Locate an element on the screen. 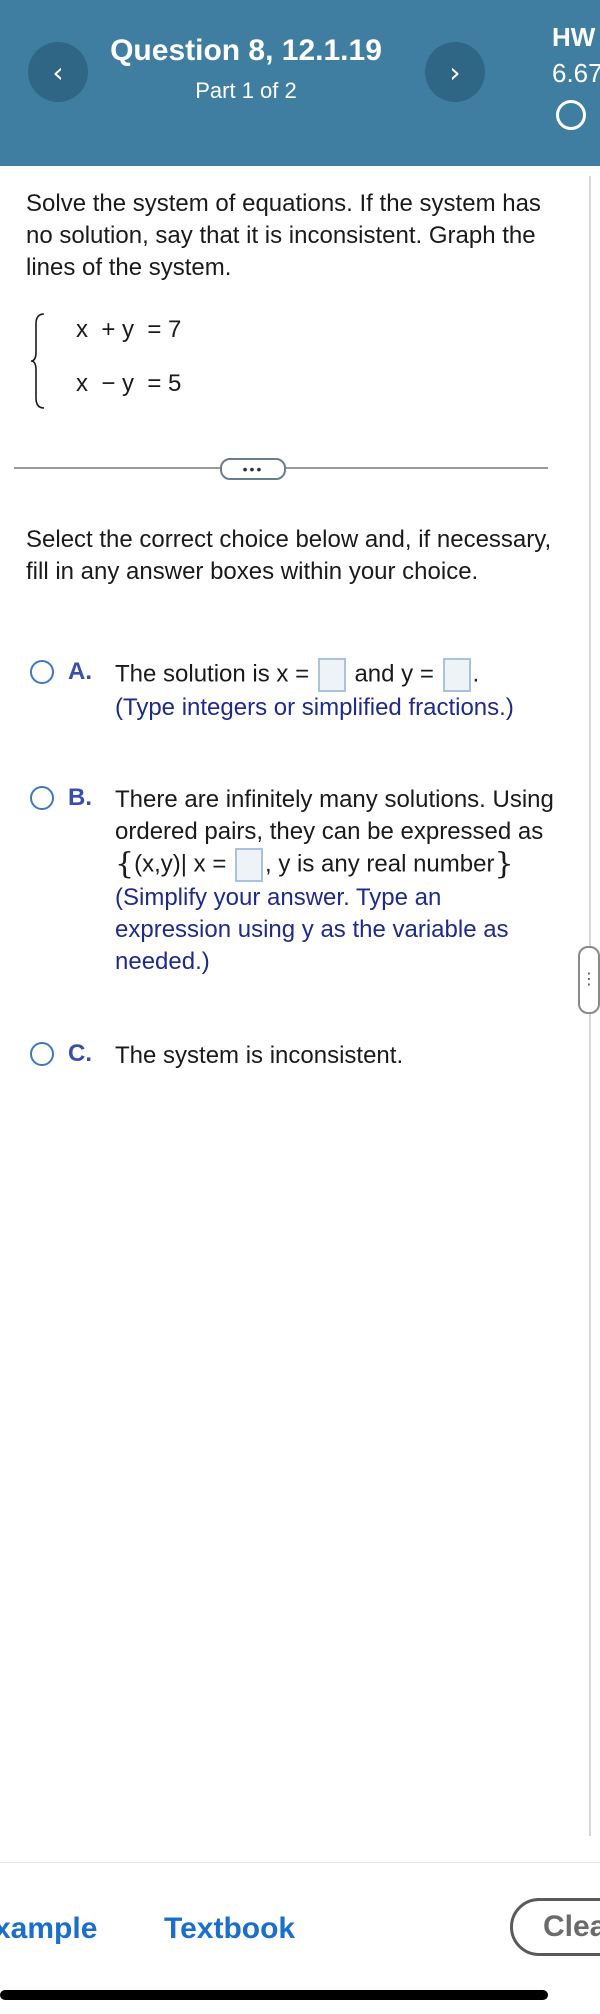  choice-c-body: The system is inconsistent. is located at coordinates (335, 1056).